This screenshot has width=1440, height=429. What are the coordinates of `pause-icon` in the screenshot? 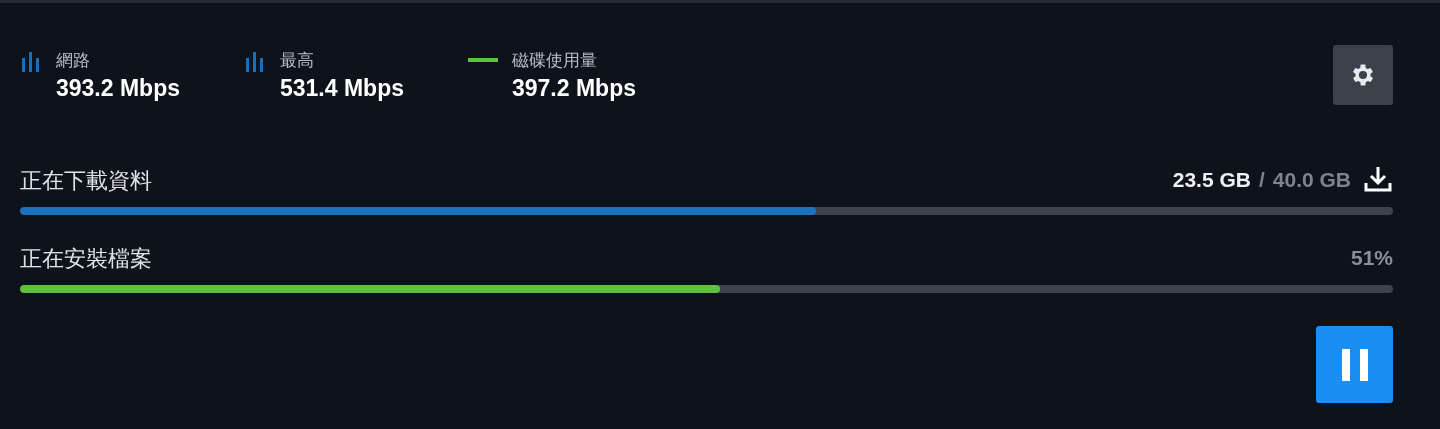 It's located at (1354, 364).